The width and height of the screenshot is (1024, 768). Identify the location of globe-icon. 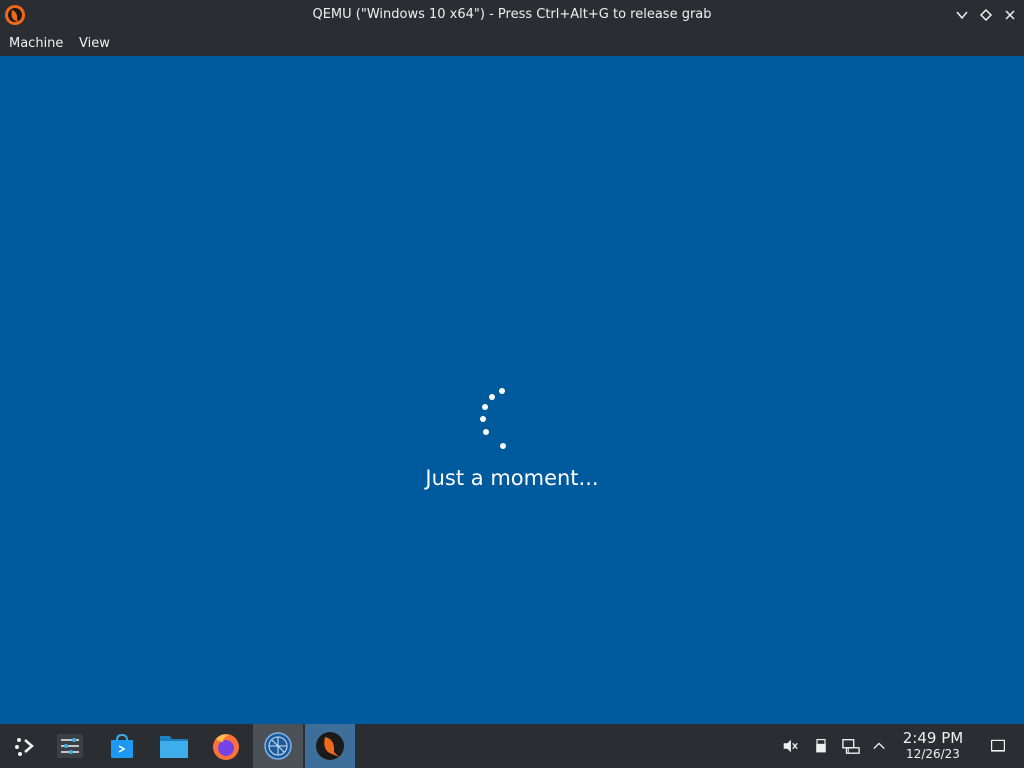
(278, 746).